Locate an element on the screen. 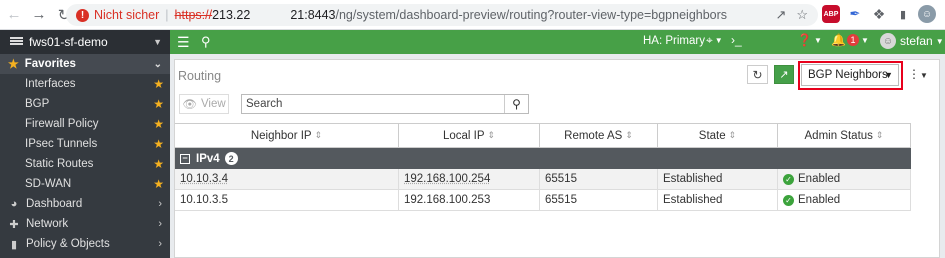 The height and width of the screenshot is (258, 945). external-link-icon: ↗ is located at coordinates (784, 75).